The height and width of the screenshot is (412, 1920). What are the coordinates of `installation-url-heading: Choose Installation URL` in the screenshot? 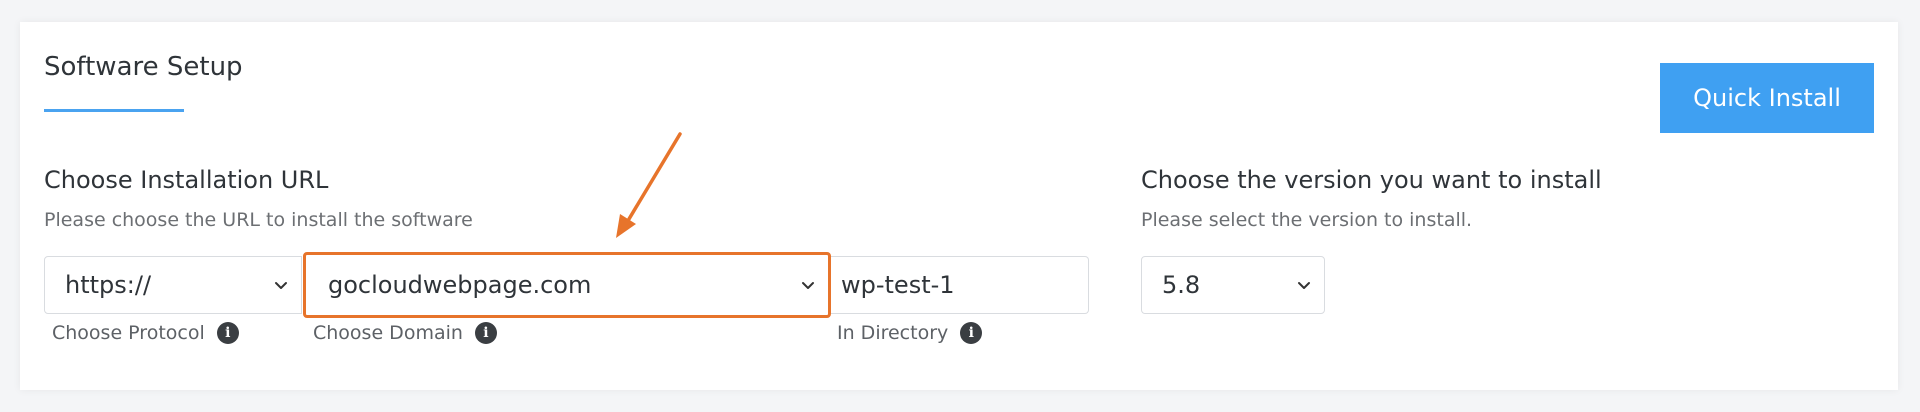 It's located at (186, 180).